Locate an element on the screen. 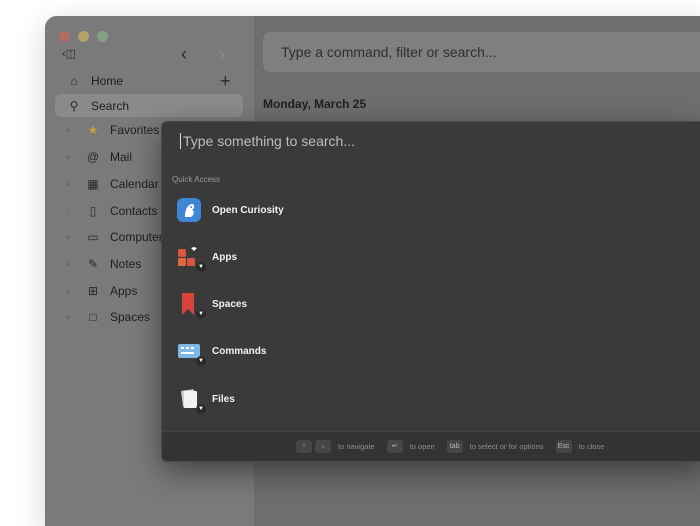 The image size is (700, 526). hint-text: to select or for options is located at coordinates (506, 446).